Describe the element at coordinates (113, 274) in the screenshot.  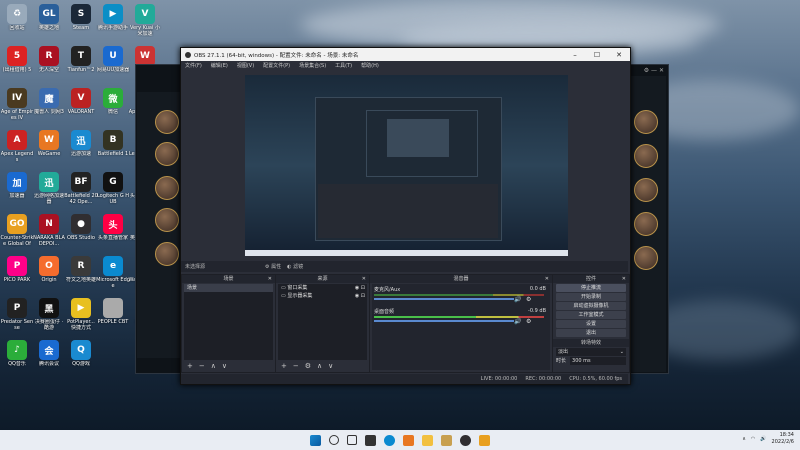
I see `desktop-shortcut: e Microsoft Edge` at that location.